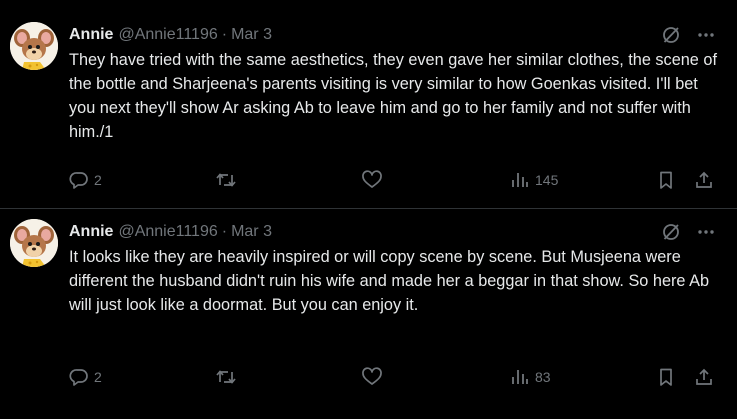 This screenshot has width=737, height=419. I want to click on view-count: 83, so click(543, 377).